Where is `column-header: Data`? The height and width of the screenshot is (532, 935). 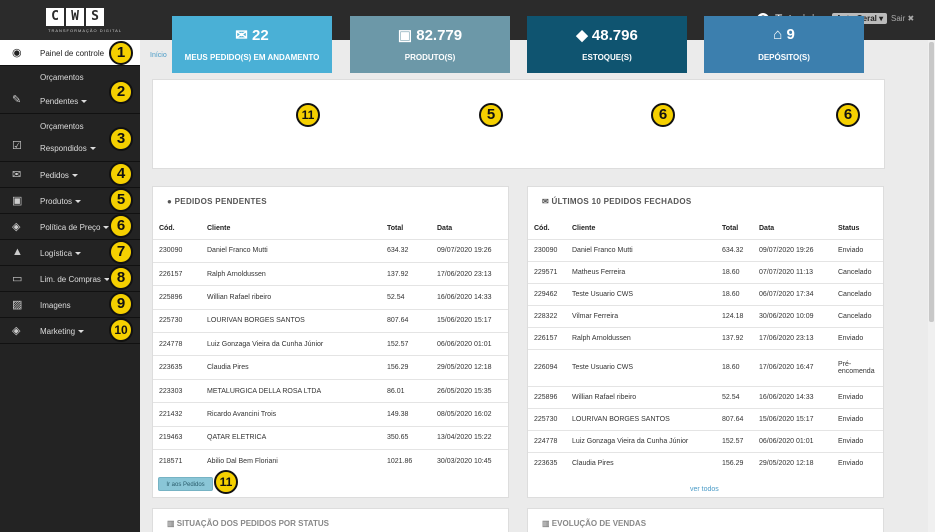
column-header: Data is located at coordinates (767, 229).